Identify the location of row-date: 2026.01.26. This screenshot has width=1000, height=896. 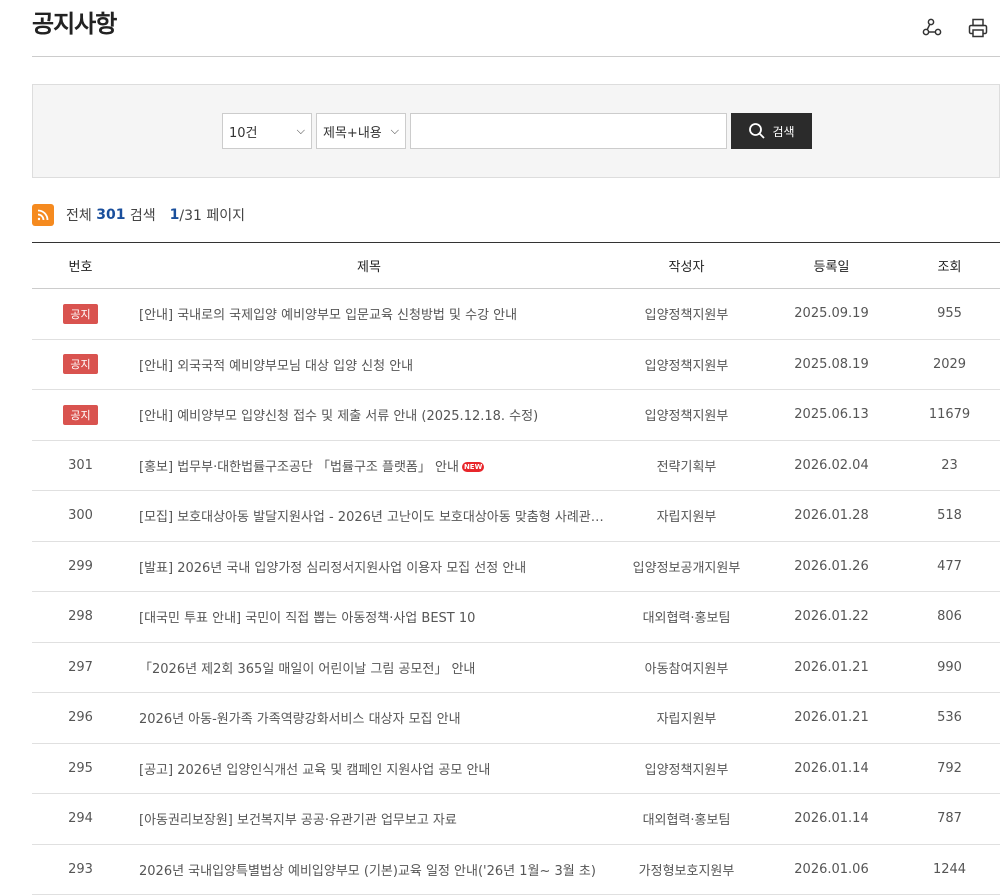
(831, 566).